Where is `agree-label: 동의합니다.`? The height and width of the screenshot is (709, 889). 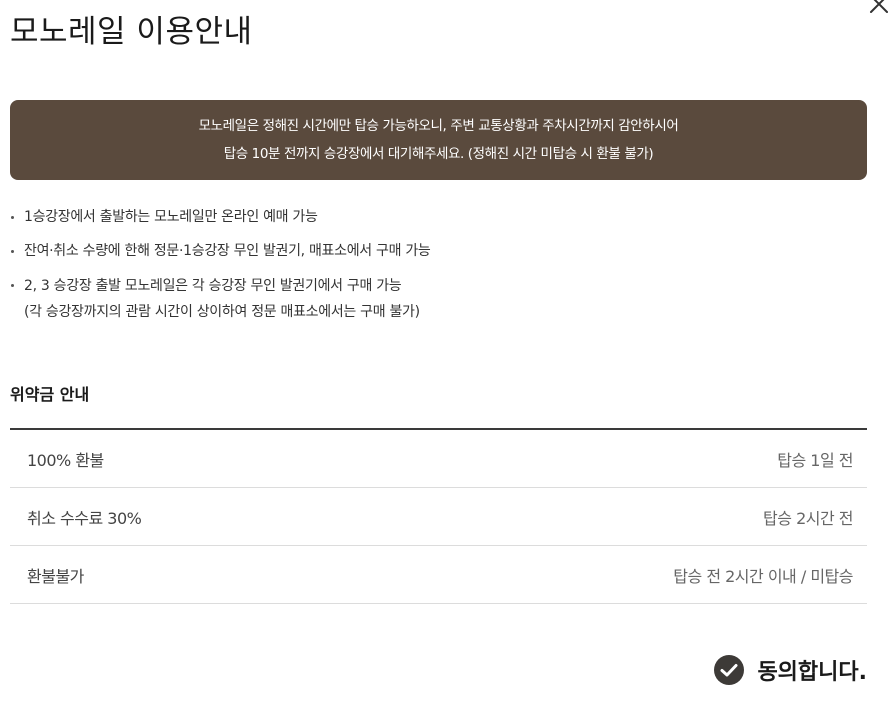 agree-label: 동의합니다. is located at coordinates (812, 672).